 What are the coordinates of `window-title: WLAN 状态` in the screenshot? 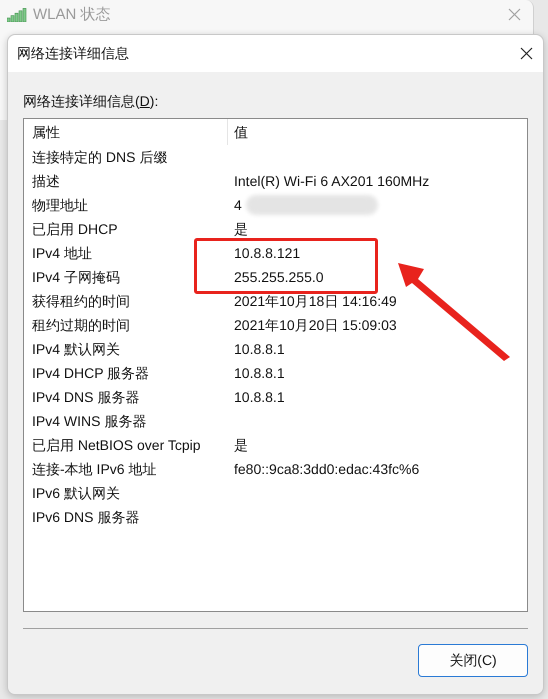 It's located at (72, 14).